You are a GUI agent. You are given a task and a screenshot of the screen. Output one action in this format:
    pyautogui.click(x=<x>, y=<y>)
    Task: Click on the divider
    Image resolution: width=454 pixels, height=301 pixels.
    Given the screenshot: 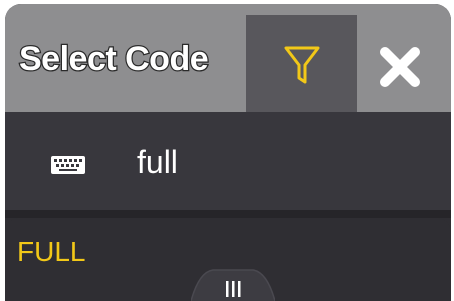 What is the action you would take?
    pyautogui.click(x=228, y=214)
    